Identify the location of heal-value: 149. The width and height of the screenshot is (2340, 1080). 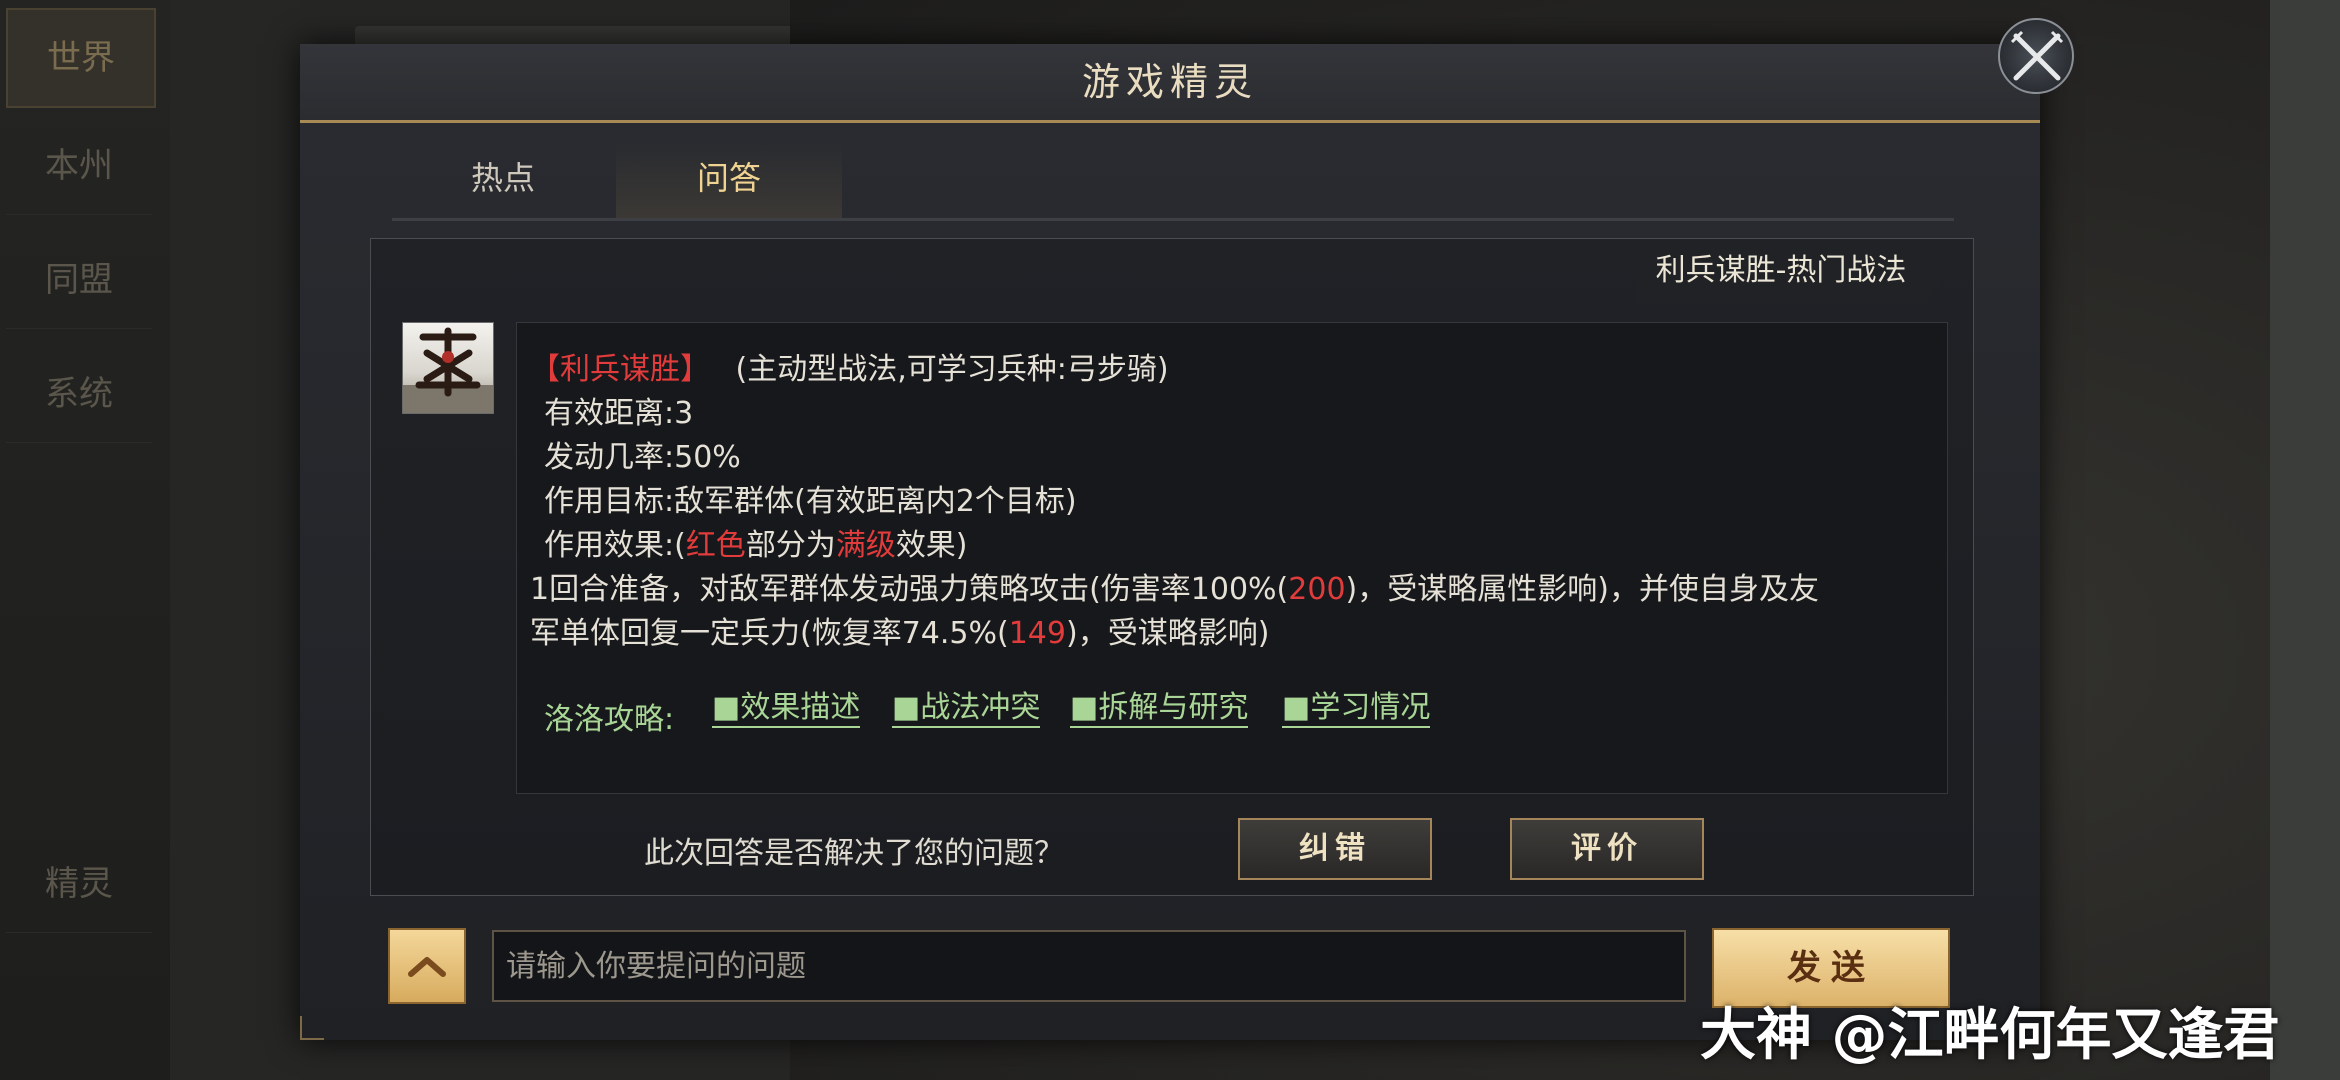
(1037, 633).